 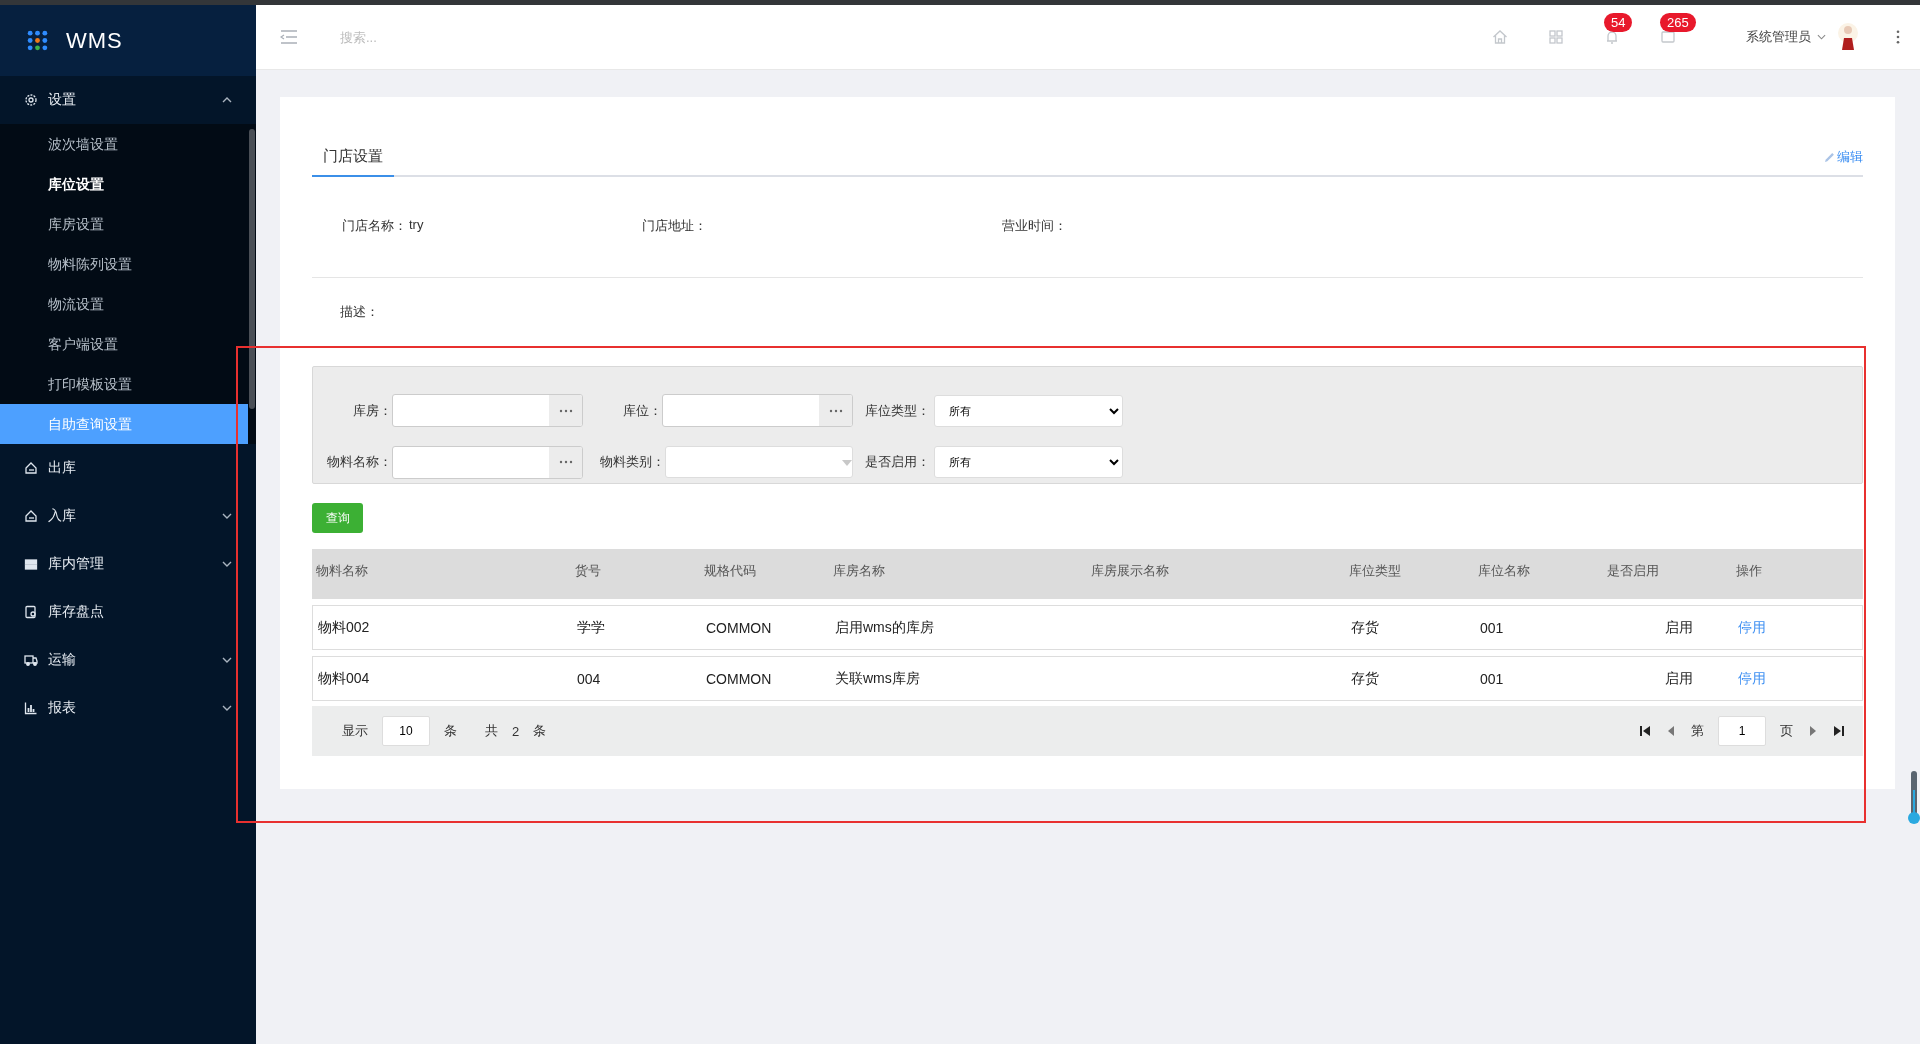 What do you see at coordinates (1645, 731) in the screenshot?
I see `first-page-icon` at bounding box center [1645, 731].